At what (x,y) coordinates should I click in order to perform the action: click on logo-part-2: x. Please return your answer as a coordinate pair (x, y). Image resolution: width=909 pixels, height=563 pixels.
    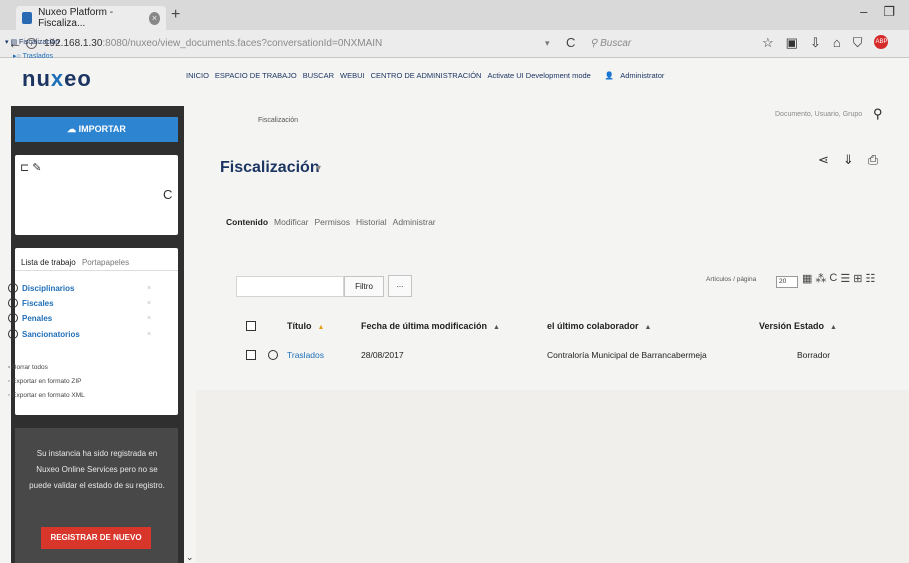
    Looking at the image, I should click on (57, 78).